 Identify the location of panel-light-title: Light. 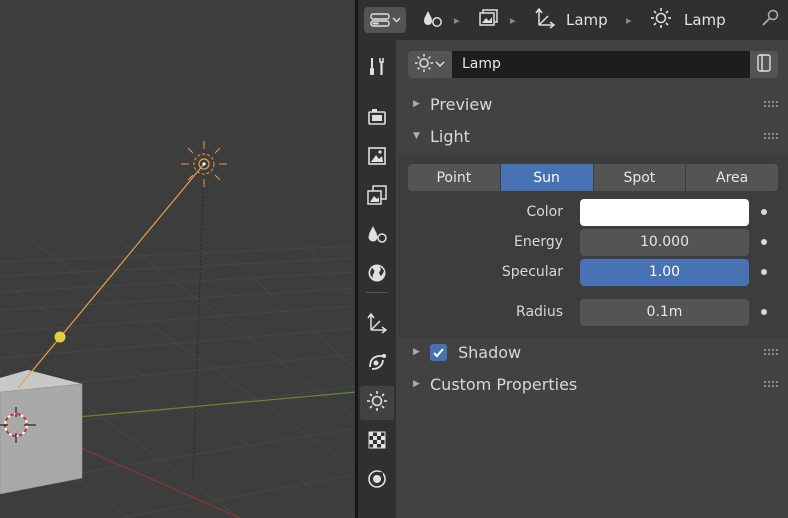
(450, 136).